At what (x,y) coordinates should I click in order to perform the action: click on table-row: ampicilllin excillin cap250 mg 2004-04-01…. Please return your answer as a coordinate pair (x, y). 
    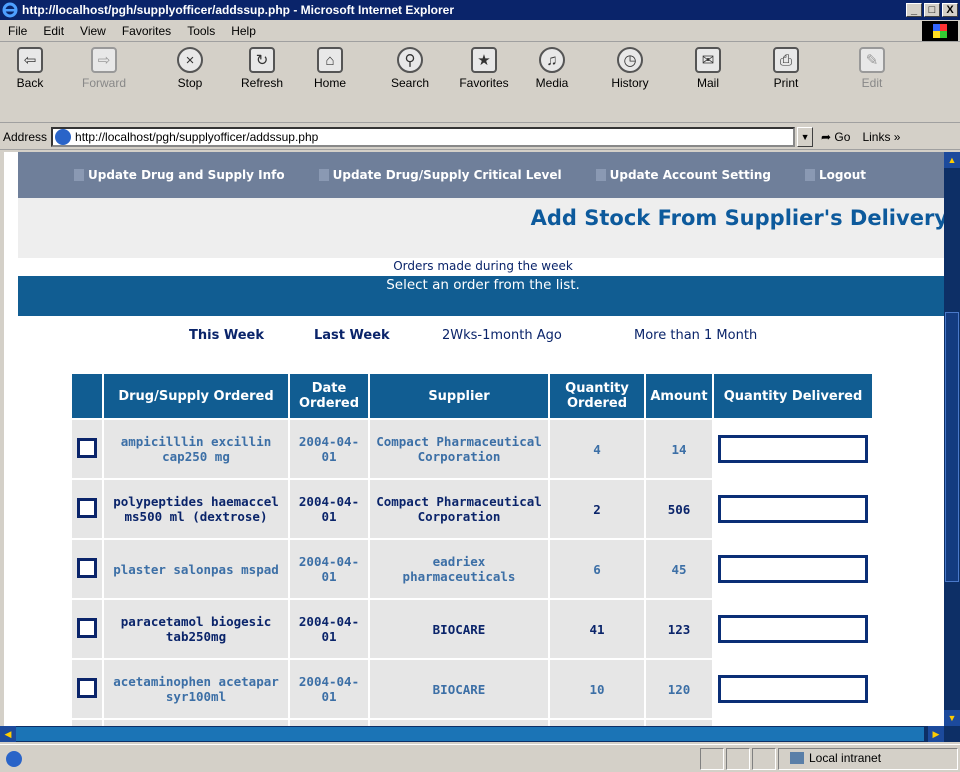
    Looking at the image, I should click on (472, 449).